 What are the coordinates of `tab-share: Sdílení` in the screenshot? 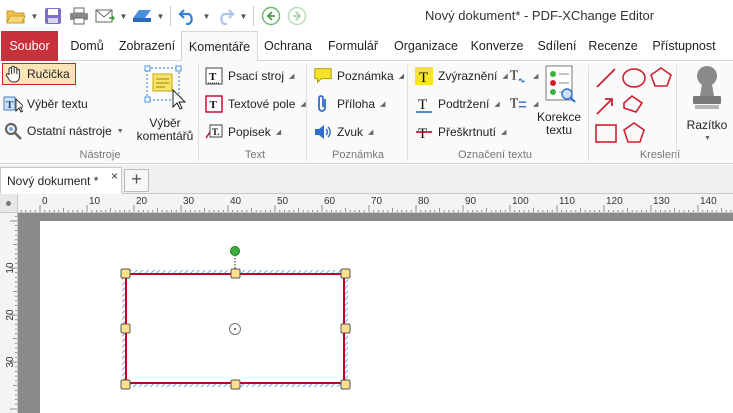 It's located at (557, 46).